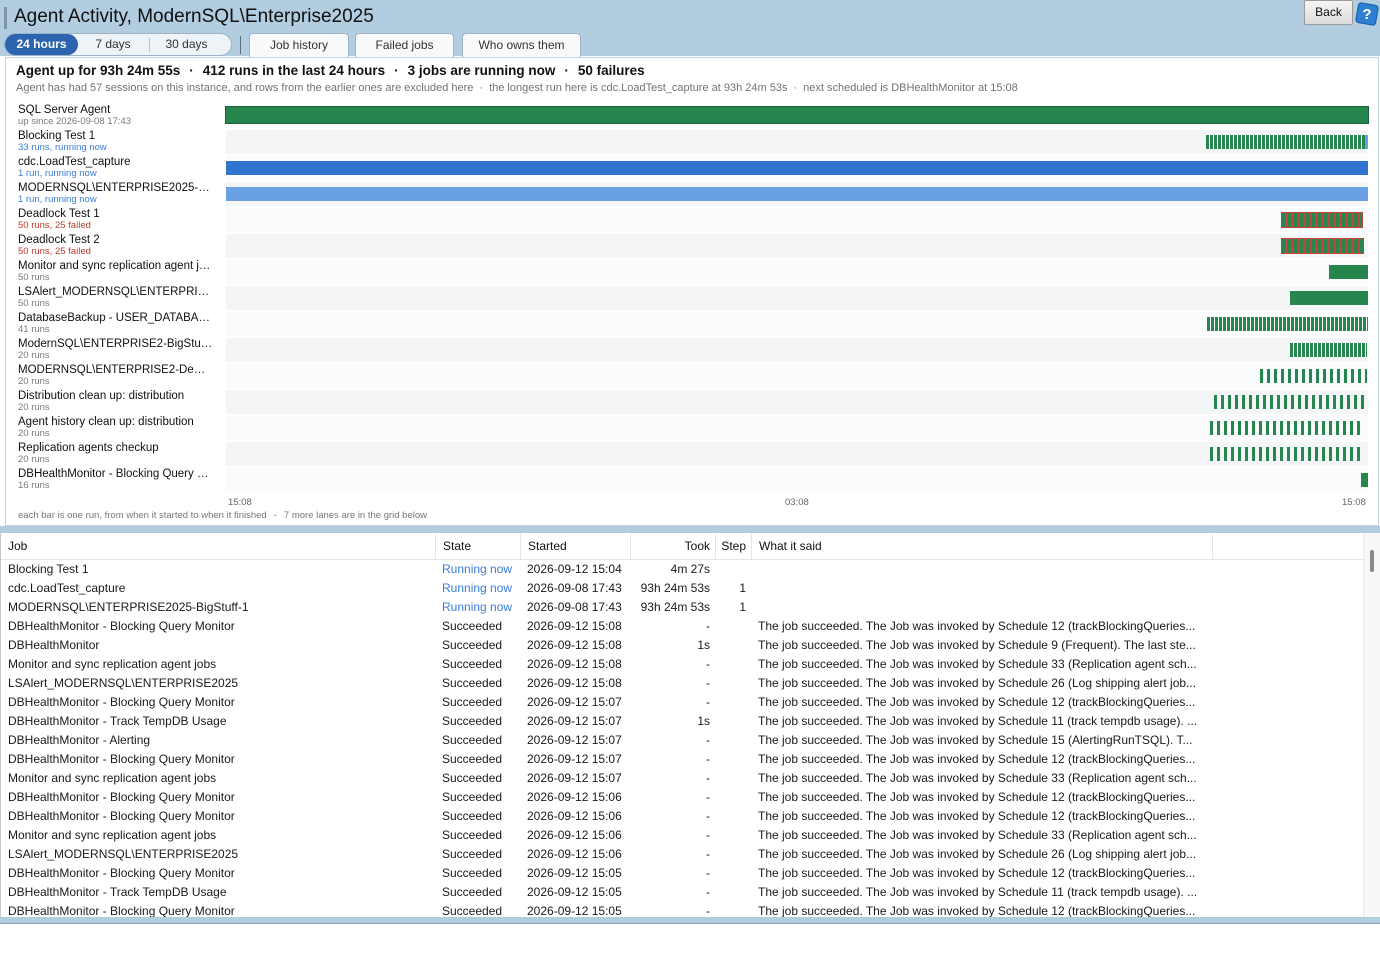 The width and height of the screenshot is (1380, 976). Describe the element at coordinates (116, 141) in the screenshot. I see `lane-label: Blocking Test 1 33 runs, running now` at that location.